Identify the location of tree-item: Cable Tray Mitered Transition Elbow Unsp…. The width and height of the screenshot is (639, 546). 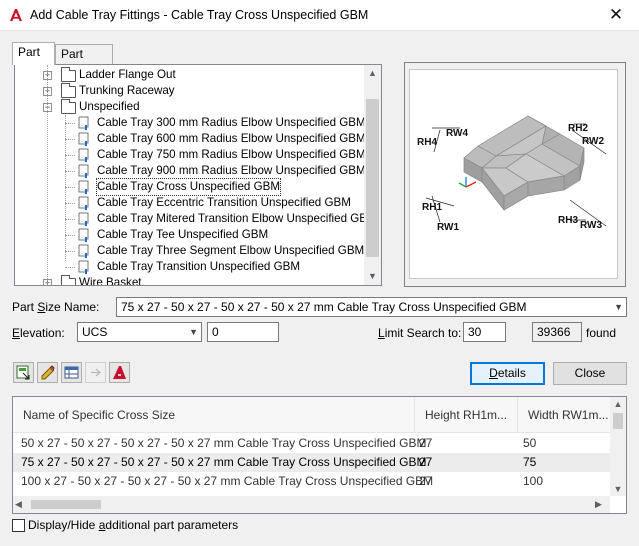
(196, 219).